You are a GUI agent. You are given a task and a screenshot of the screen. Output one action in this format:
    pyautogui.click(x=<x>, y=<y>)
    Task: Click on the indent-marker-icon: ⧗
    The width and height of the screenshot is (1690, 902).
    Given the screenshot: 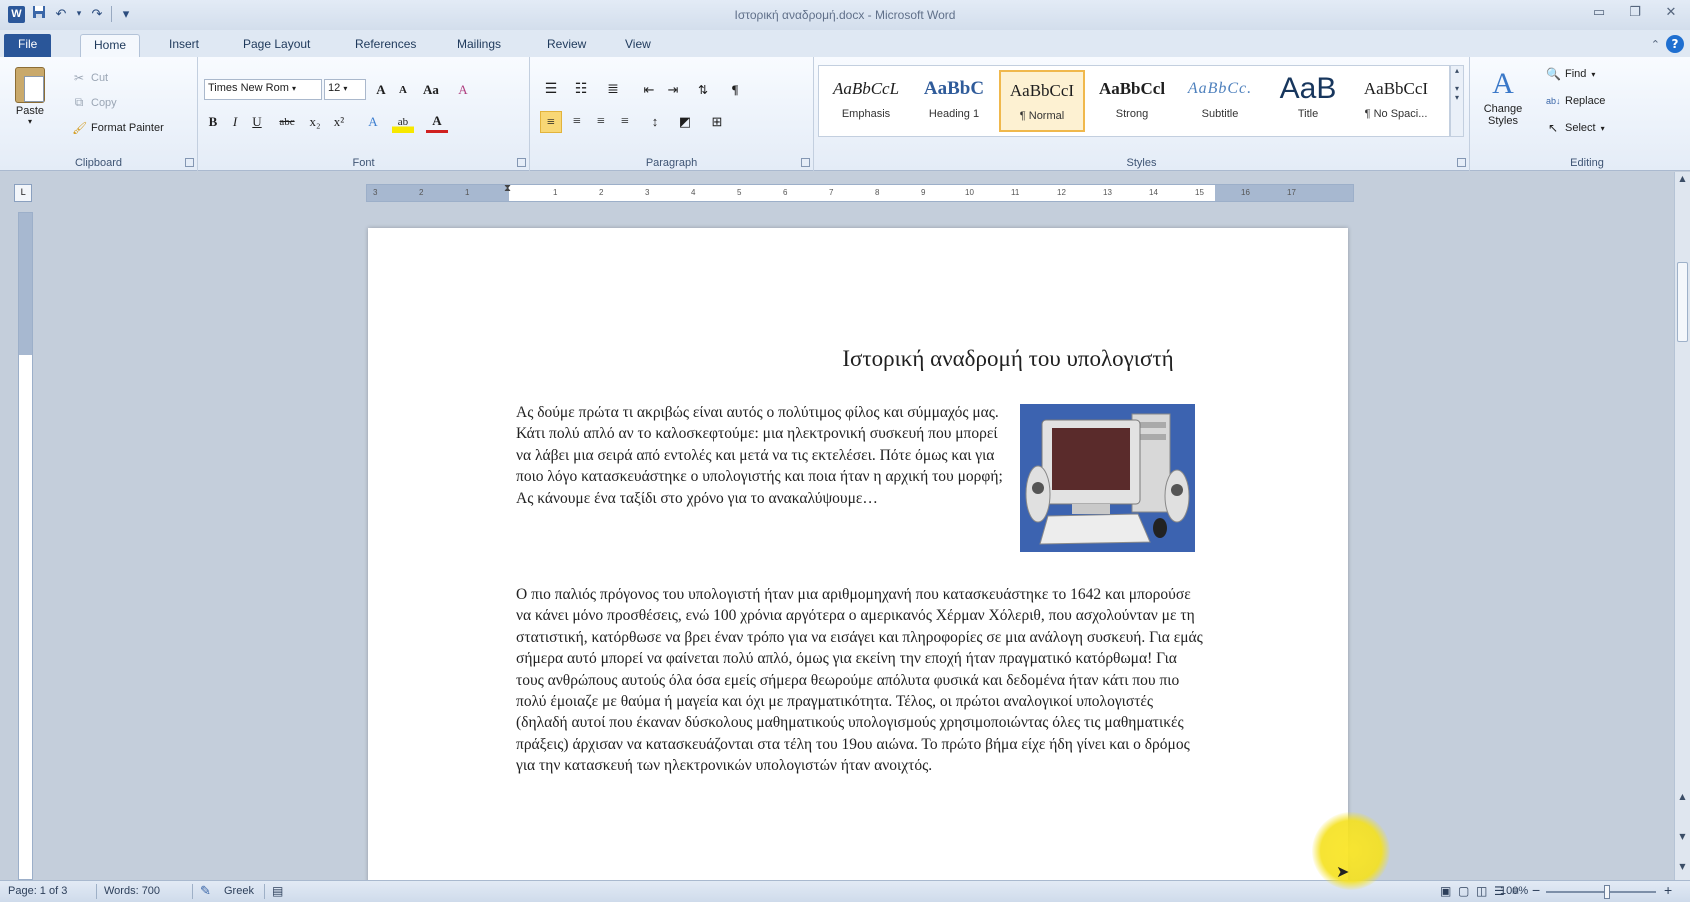 What is the action you would take?
    pyautogui.click(x=507, y=188)
    